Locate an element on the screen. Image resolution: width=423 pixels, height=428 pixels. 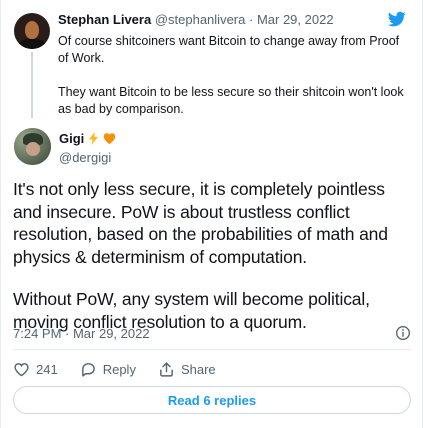
share-button: Share is located at coordinates (187, 369).